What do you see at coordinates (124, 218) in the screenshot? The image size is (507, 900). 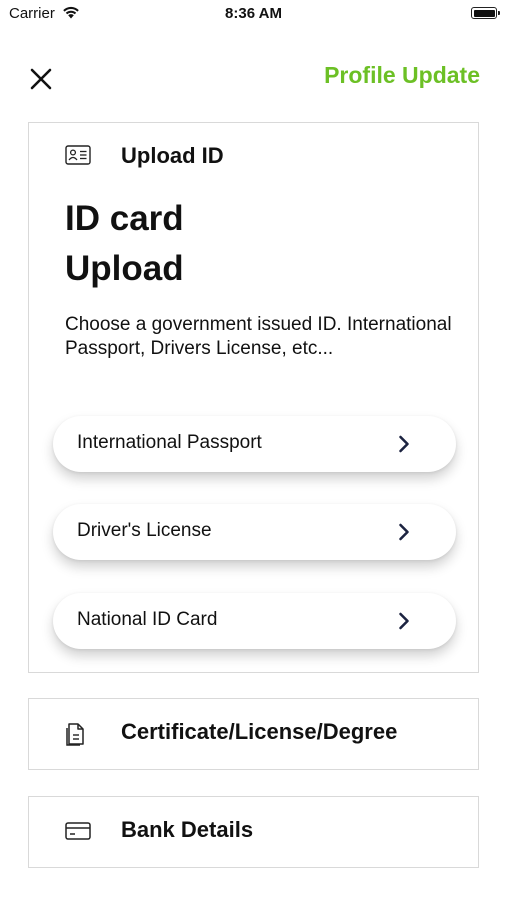 I see `id-card-heading: ID card` at bounding box center [124, 218].